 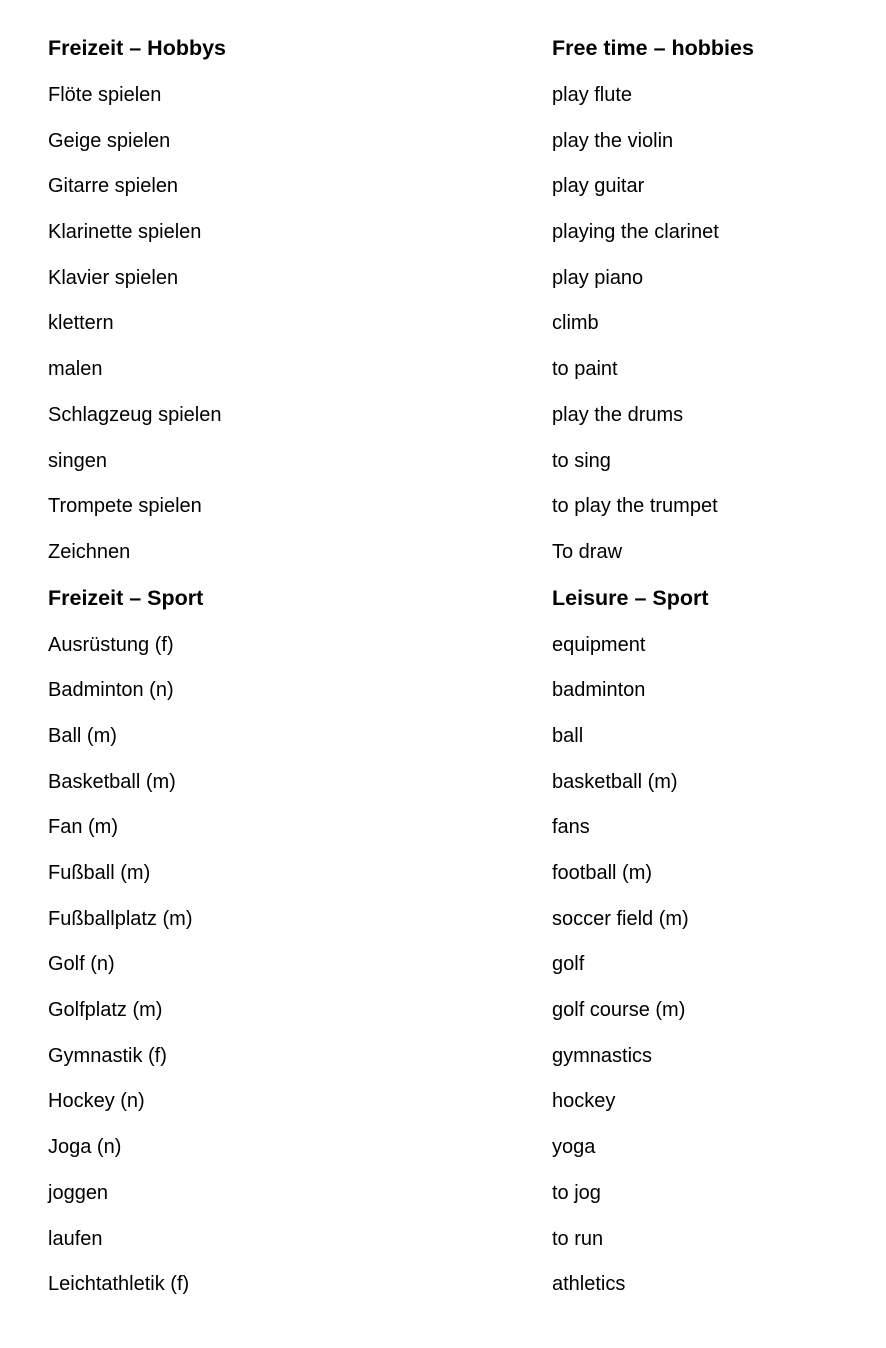 What do you see at coordinates (89, 551) in the screenshot?
I see `term-source: Zeichnen` at bounding box center [89, 551].